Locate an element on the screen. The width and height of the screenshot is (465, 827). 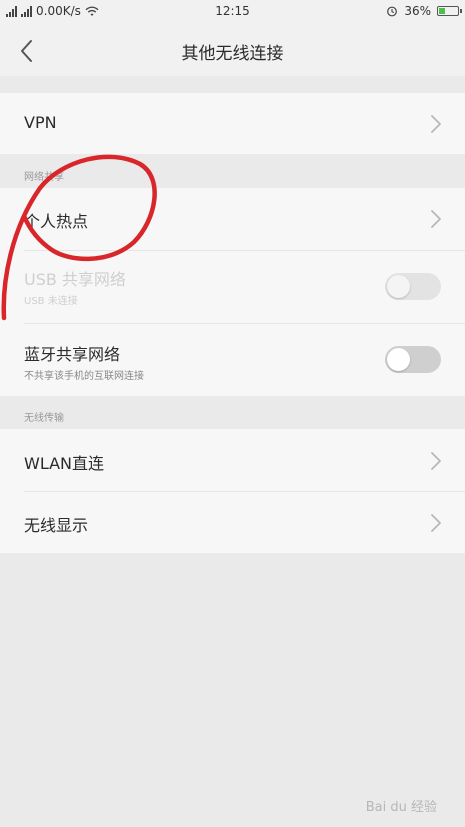
status-right: 36% is located at coordinates (424, 11).